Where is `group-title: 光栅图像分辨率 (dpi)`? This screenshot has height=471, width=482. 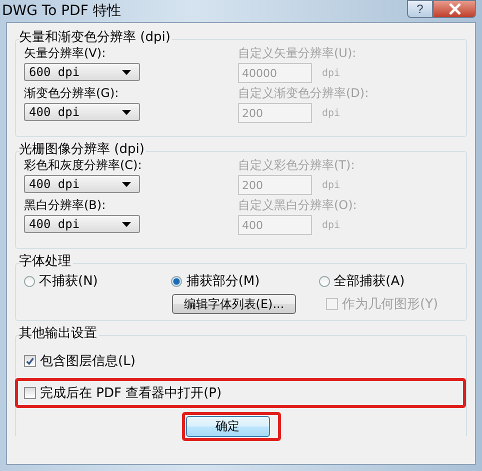 group-title: 光栅图像分辨率 (dpi) is located at coordinates (82, 150).